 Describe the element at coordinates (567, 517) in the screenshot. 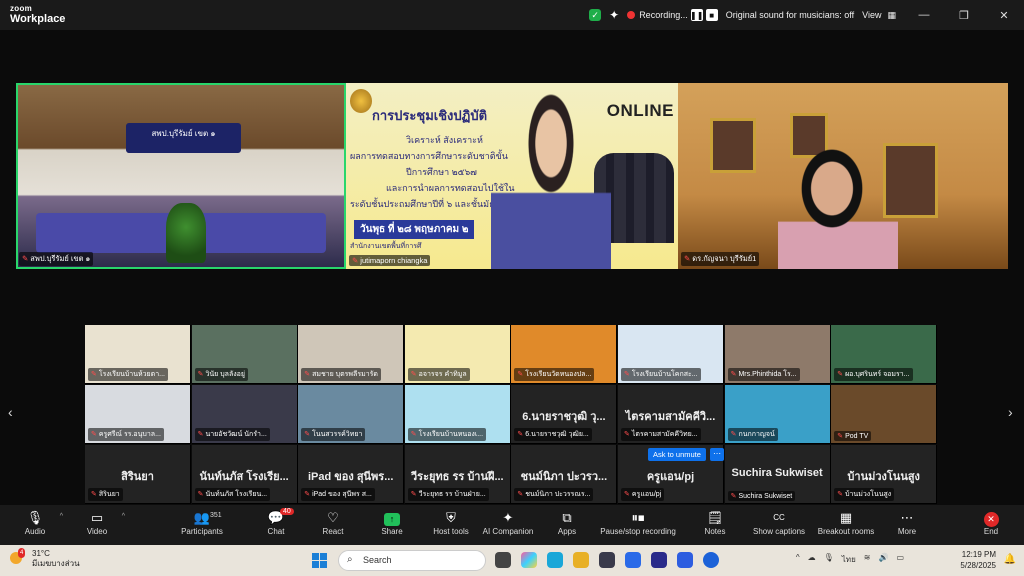

I see `apps-icon: ⧉` at that location.